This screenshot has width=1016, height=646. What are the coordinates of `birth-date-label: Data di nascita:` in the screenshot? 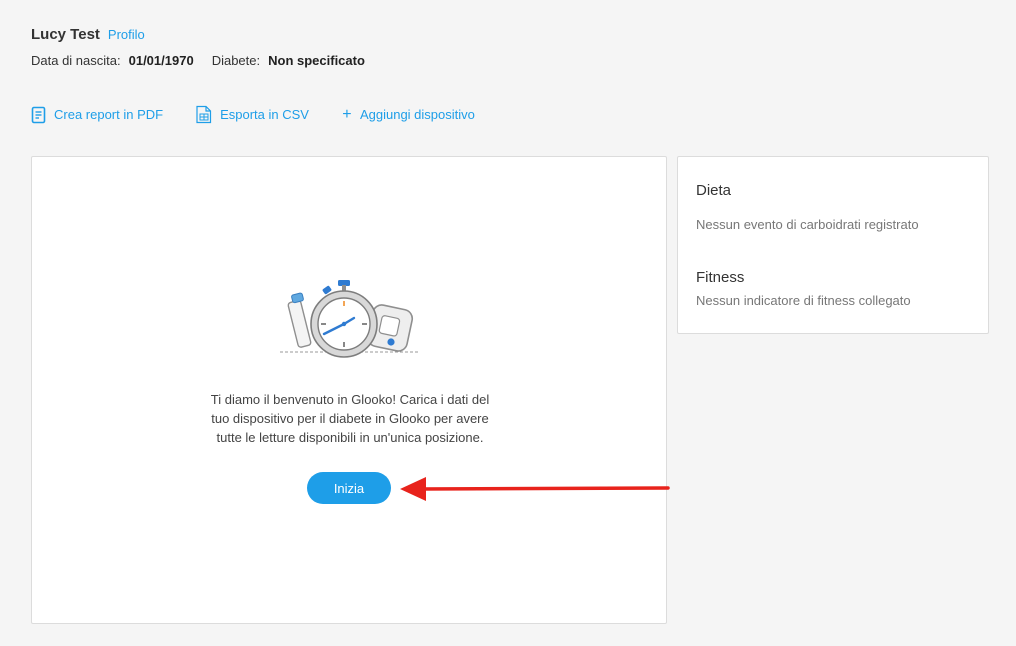 It's located at (76, 60).